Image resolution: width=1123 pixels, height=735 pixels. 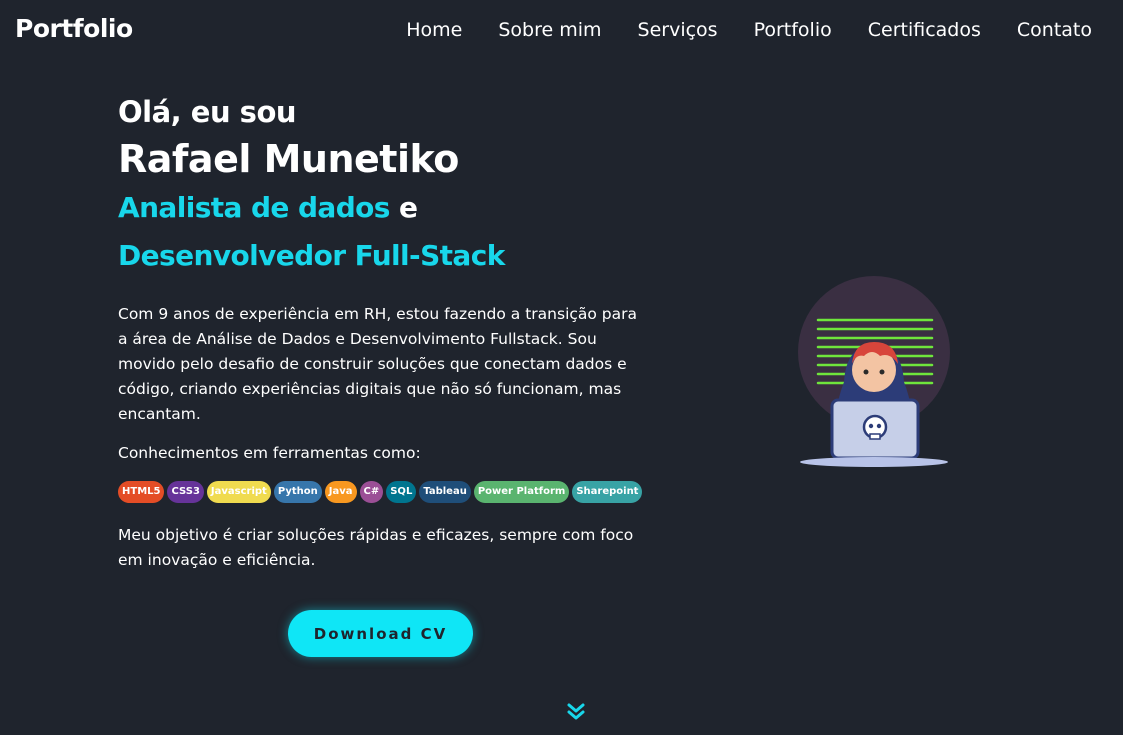 What do you see at coordinates (434, 30) in the screenshot?
I see `nav-home: Home` at bounding box center [434, 30].